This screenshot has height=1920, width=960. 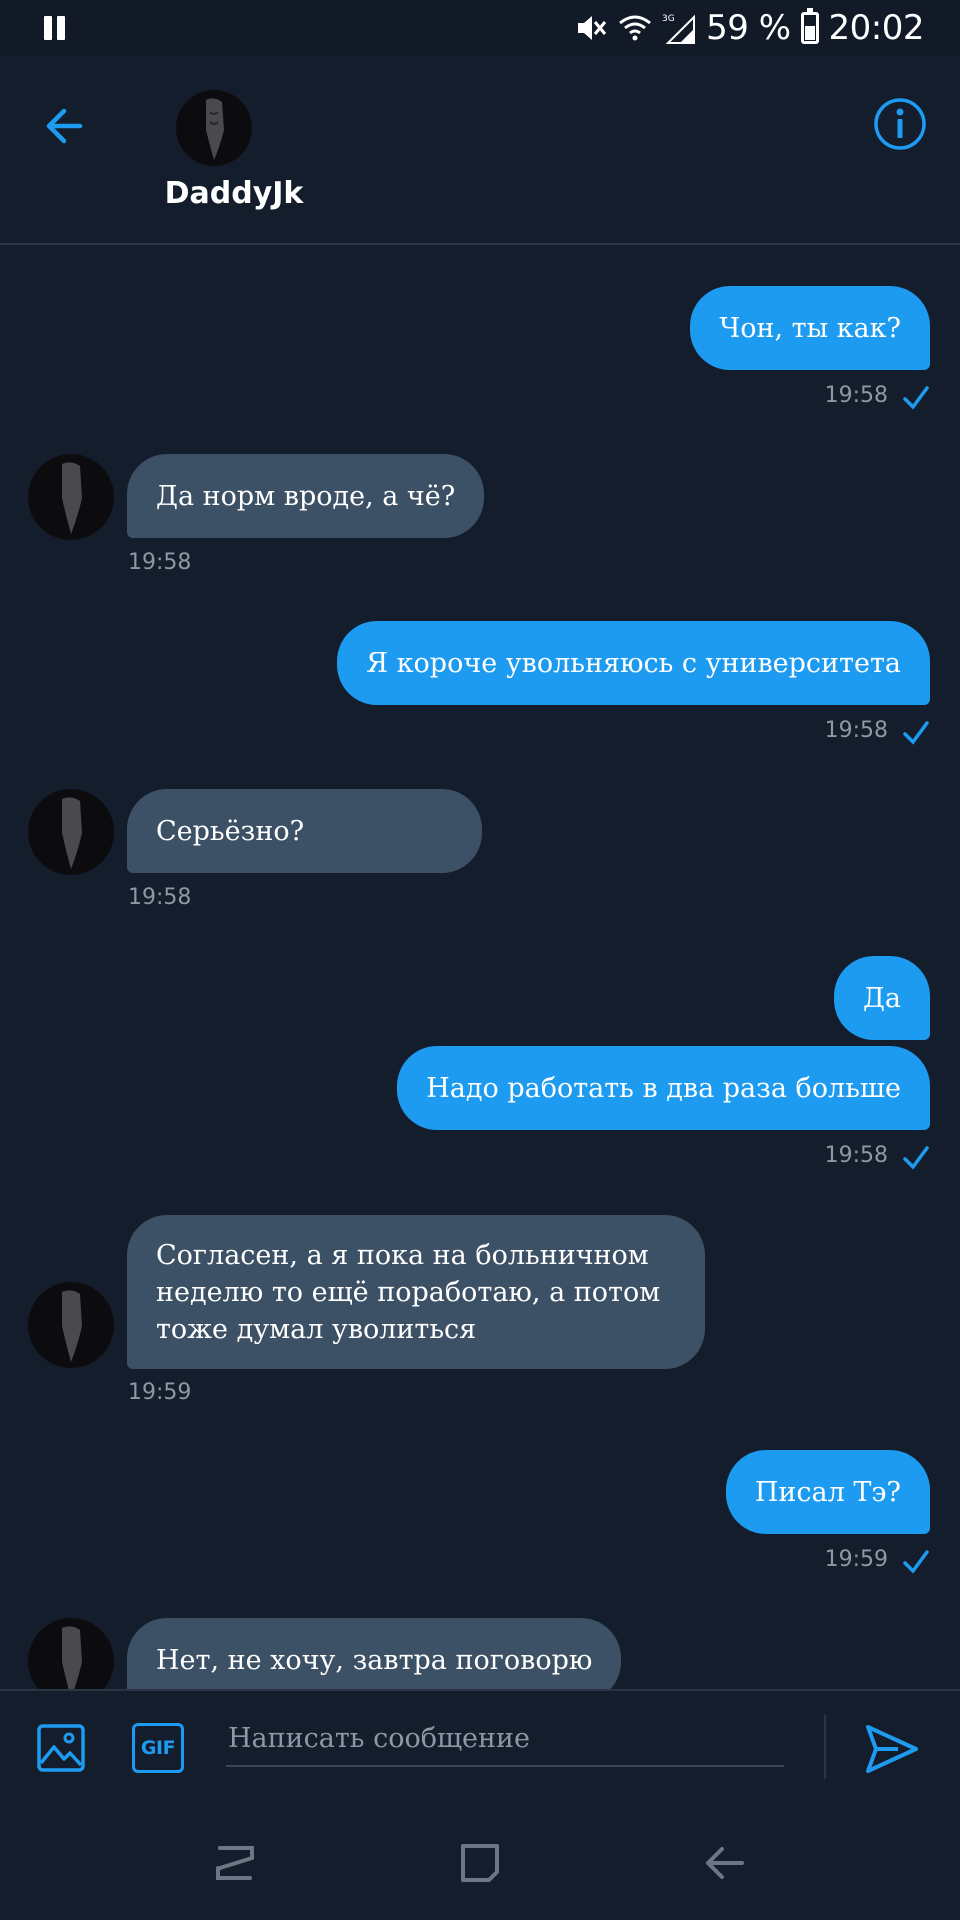 I want to click on incoming-message-bubble: Нет, не хочу, завтра поговорю, so click(x=374, y=1653).